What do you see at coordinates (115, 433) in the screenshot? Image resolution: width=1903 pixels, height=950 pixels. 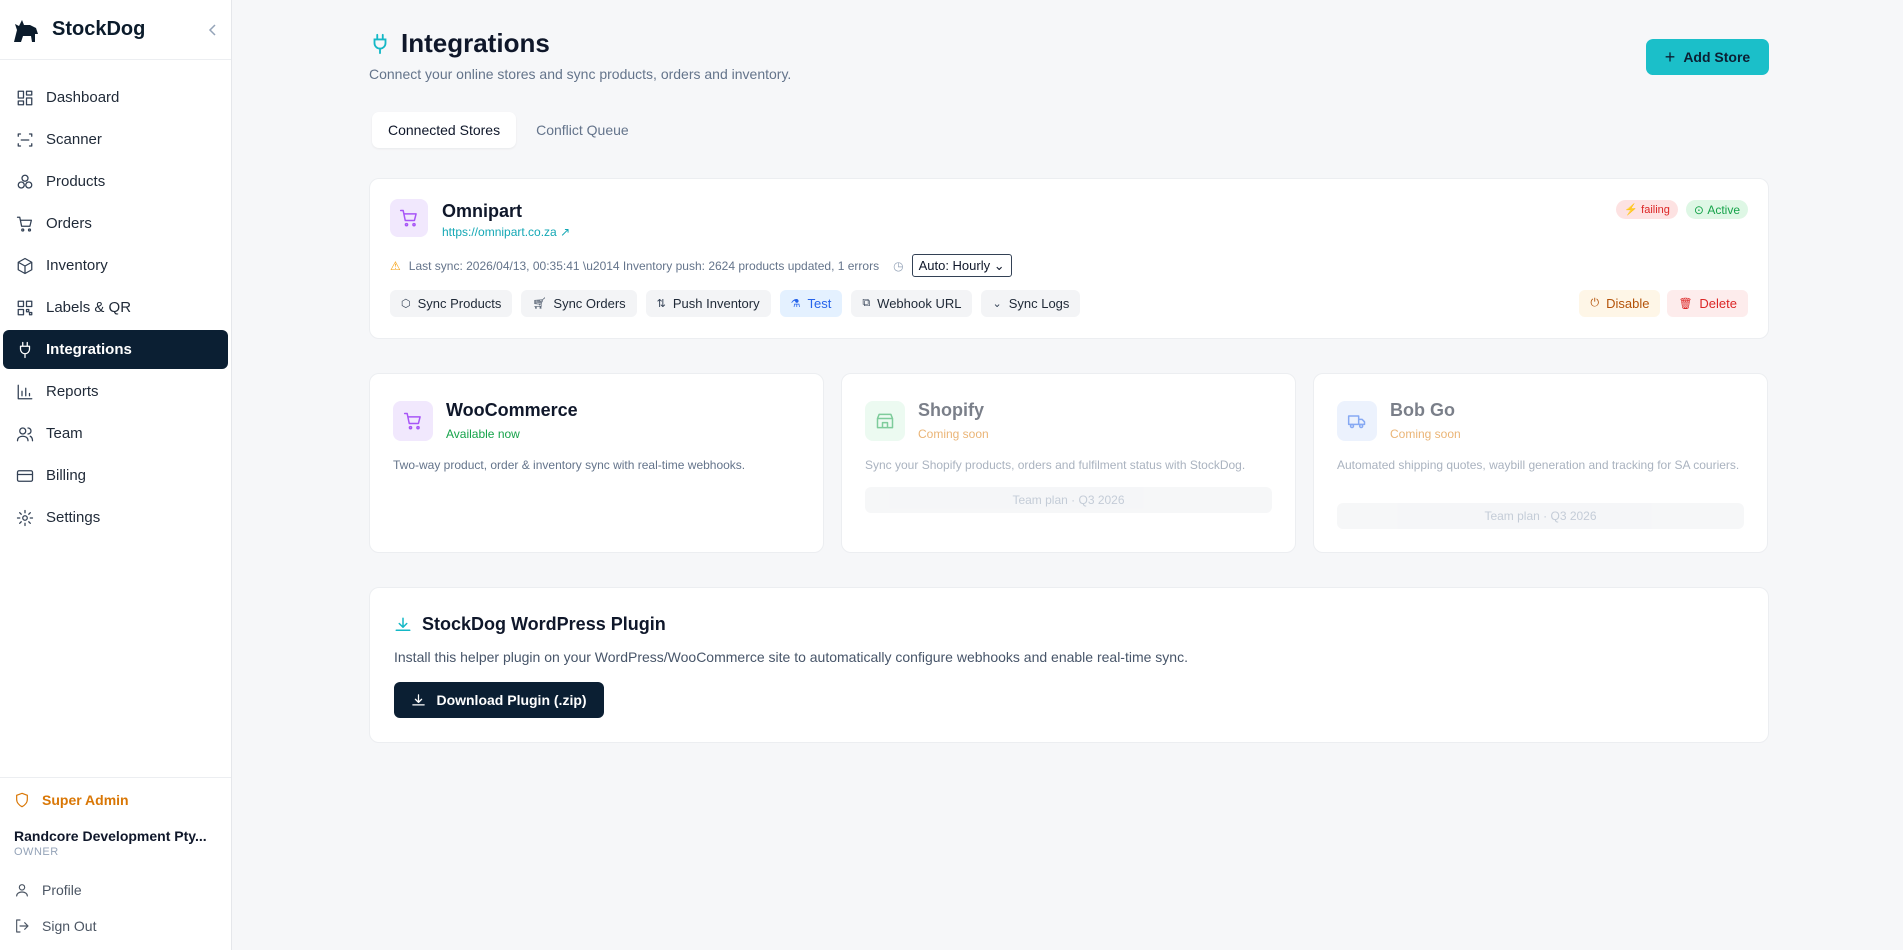 I see `sidebar-item-team: Team` at bounding box center [115, 433].